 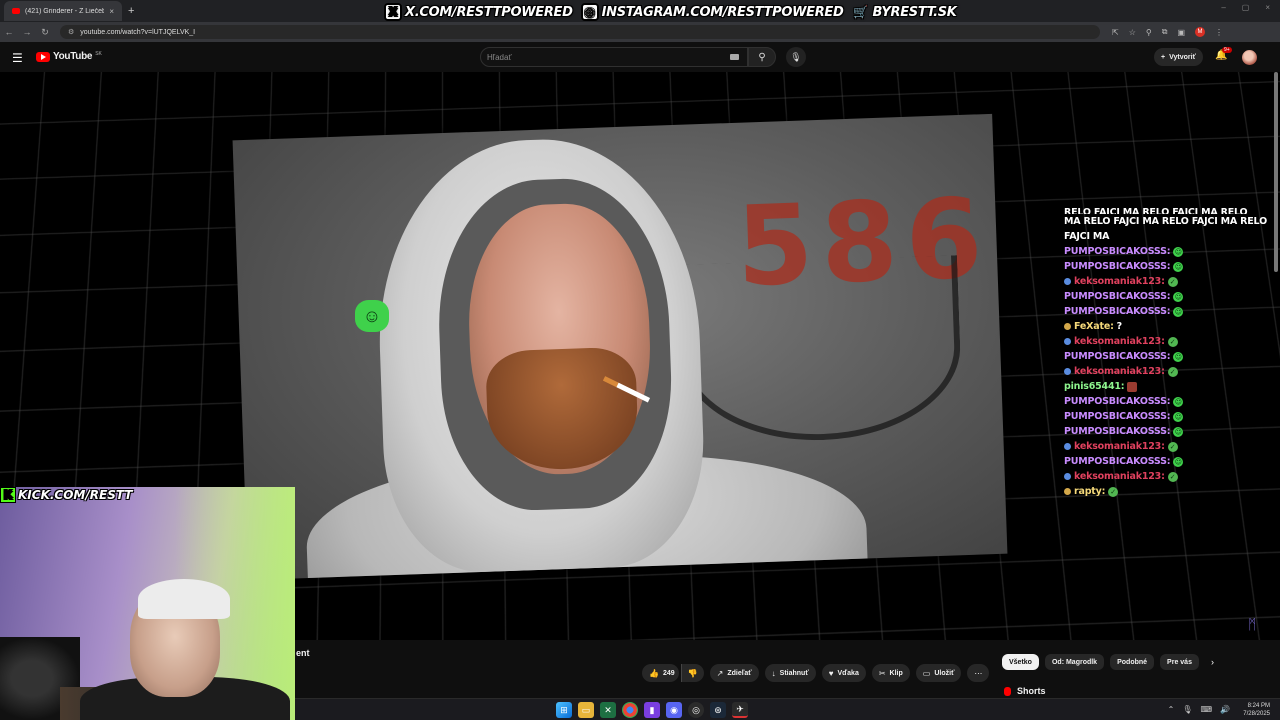 I want to click on close-window-button: ×, so click(x=1267, y=7).